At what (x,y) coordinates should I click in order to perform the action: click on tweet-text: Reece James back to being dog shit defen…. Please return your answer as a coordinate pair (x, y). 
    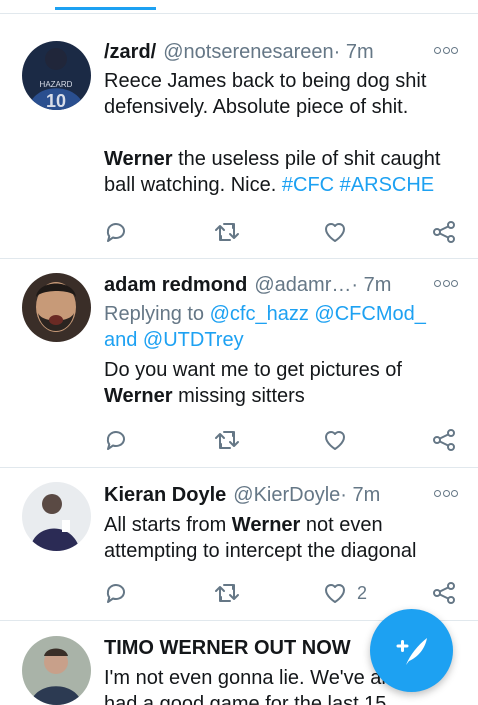
    Looking at the image, I should click on (281, 133).